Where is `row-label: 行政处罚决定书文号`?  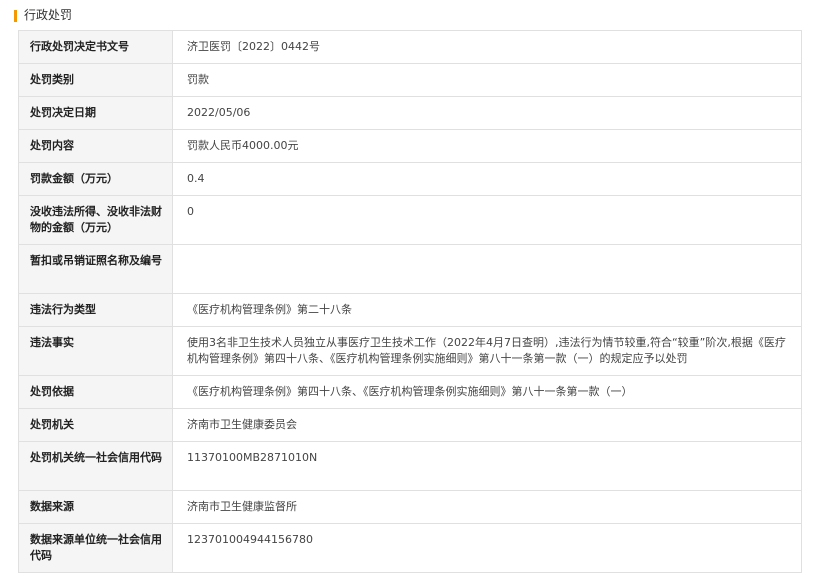 row-label: 行政处罚决定书文号 is located at coordinates (95, 47).